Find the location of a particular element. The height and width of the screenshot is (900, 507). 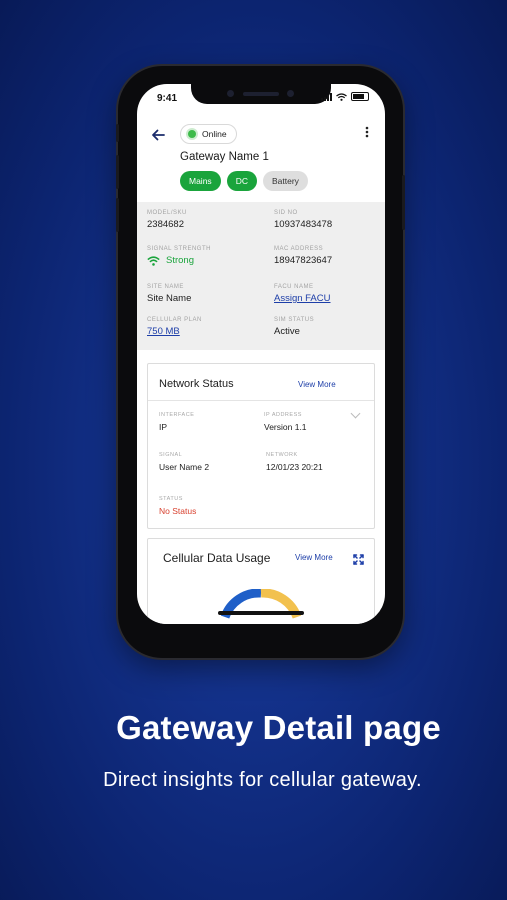

cellular-plan-link: 750 MB is located at coordinates (174, 331).